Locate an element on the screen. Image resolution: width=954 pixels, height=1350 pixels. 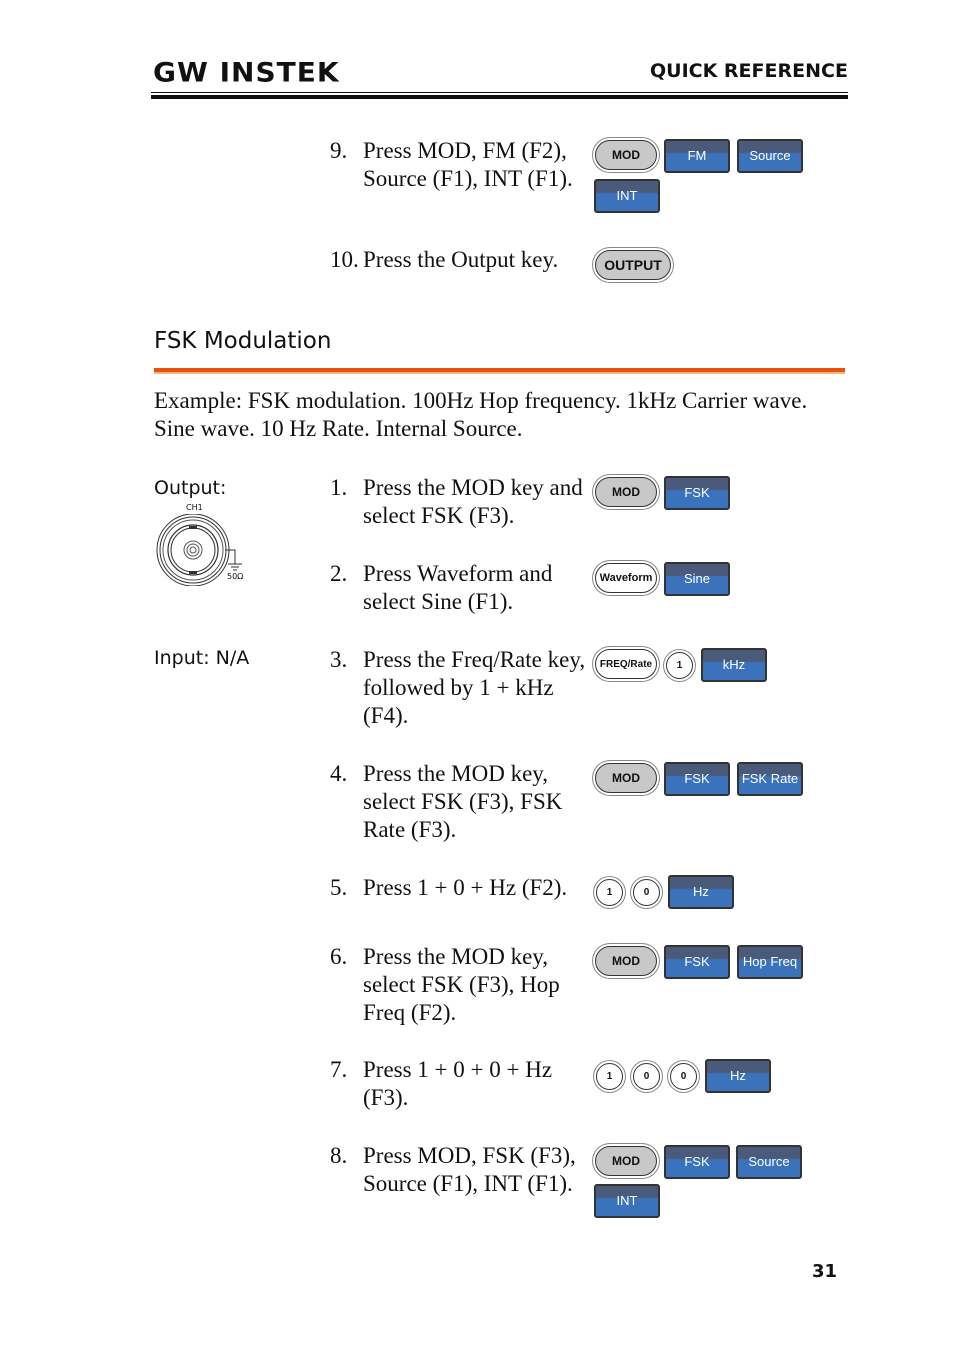
fsk-rate-softkey: FSK Rate is located at coordinates (770, 779).